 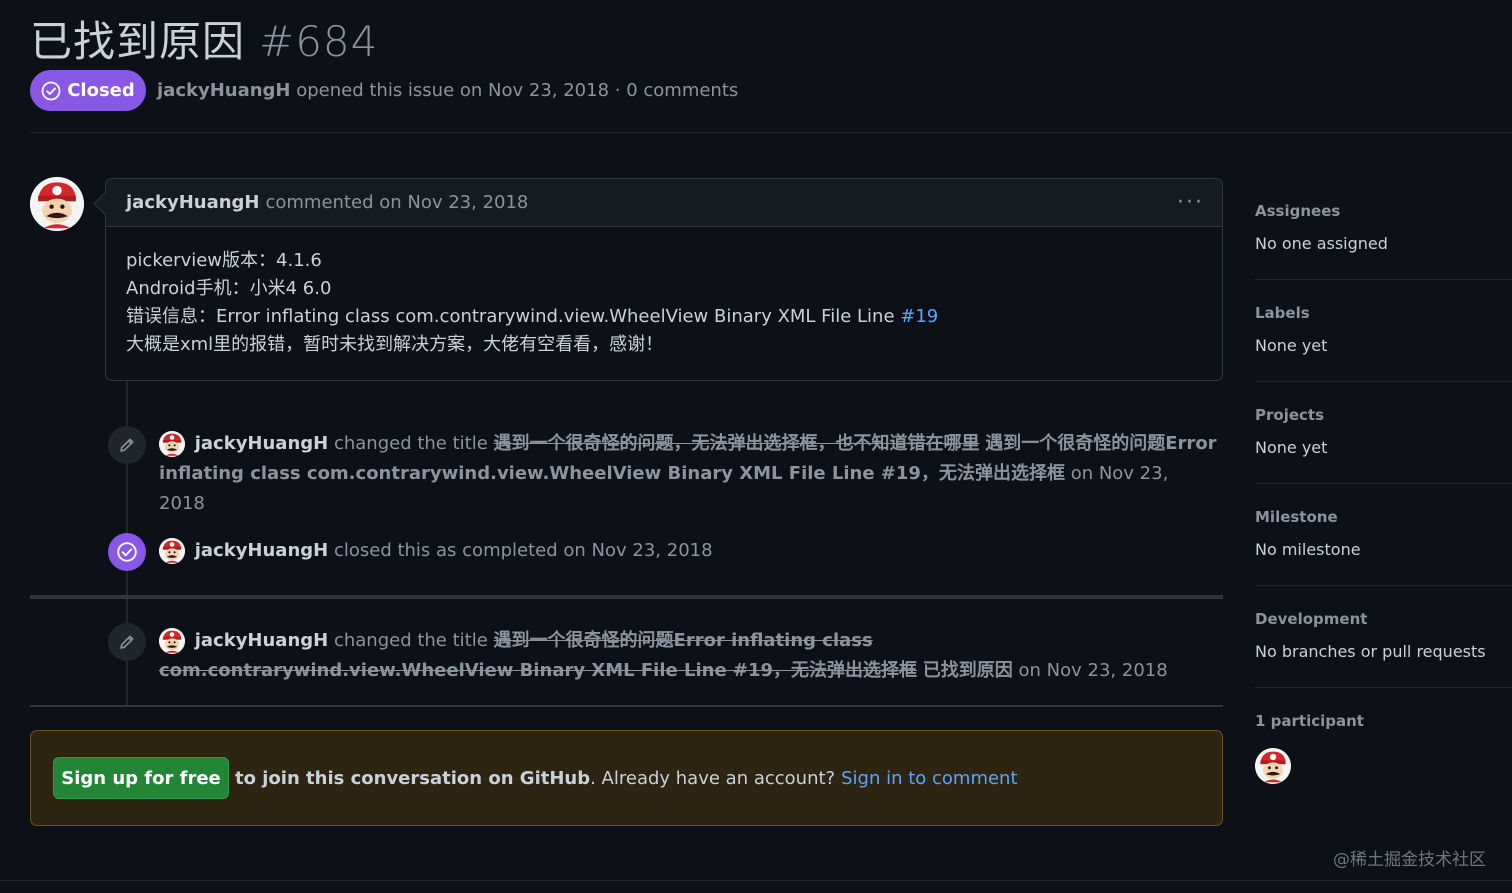 I want to click on sign-in-link: Sign in to comment, so click(x=929, y=778).